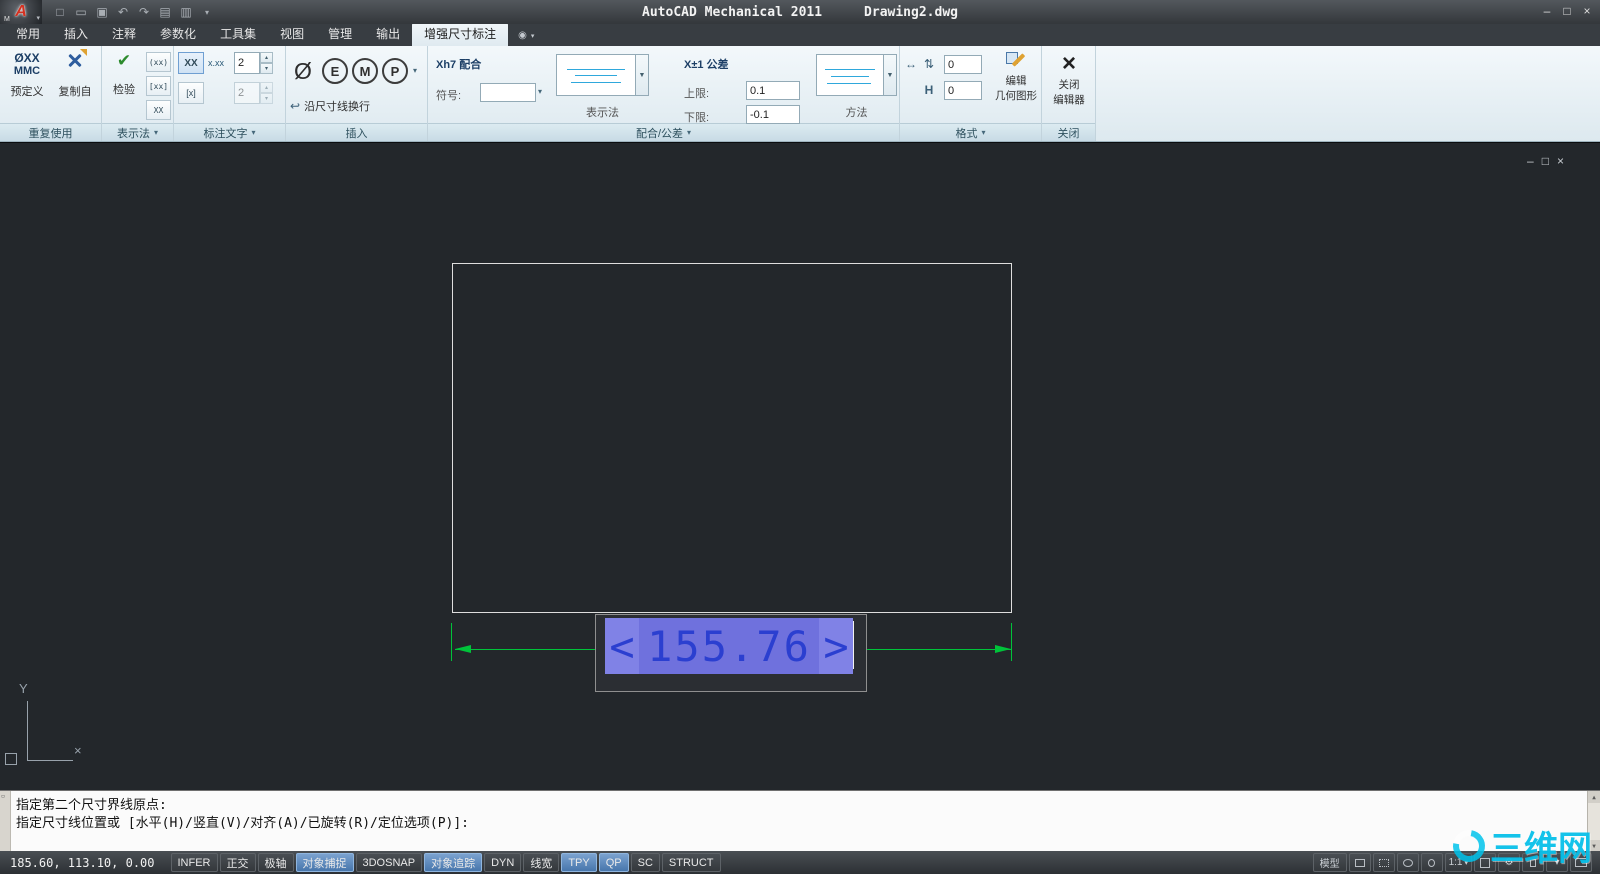 This screenshot has height=874, width=1600. Describe the element at coordinates (158, 62) in the screenshot. I see `rep-parentheses-button: (xx)` at that location.